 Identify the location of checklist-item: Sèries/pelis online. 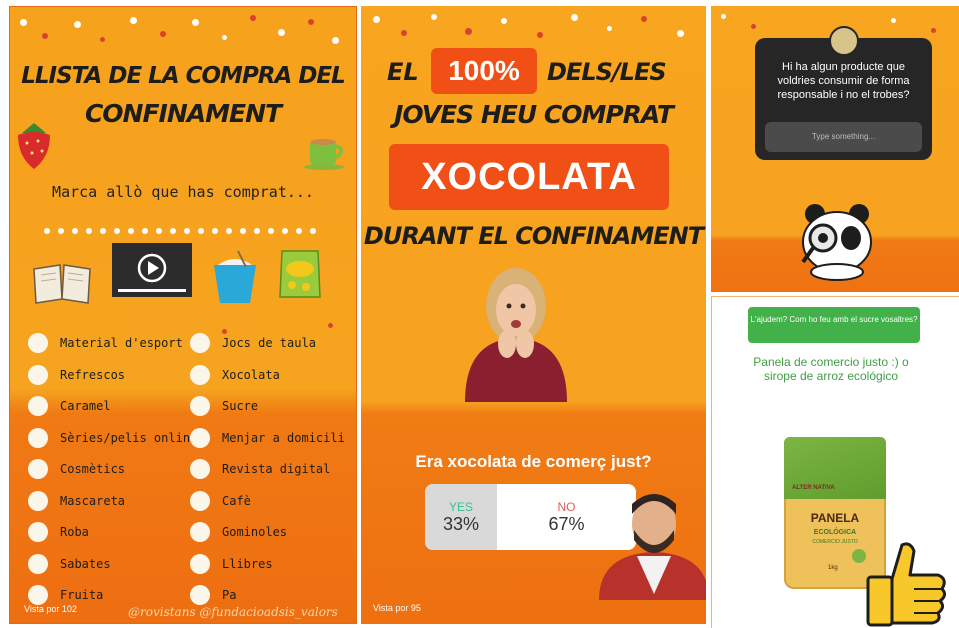
(113, 437).